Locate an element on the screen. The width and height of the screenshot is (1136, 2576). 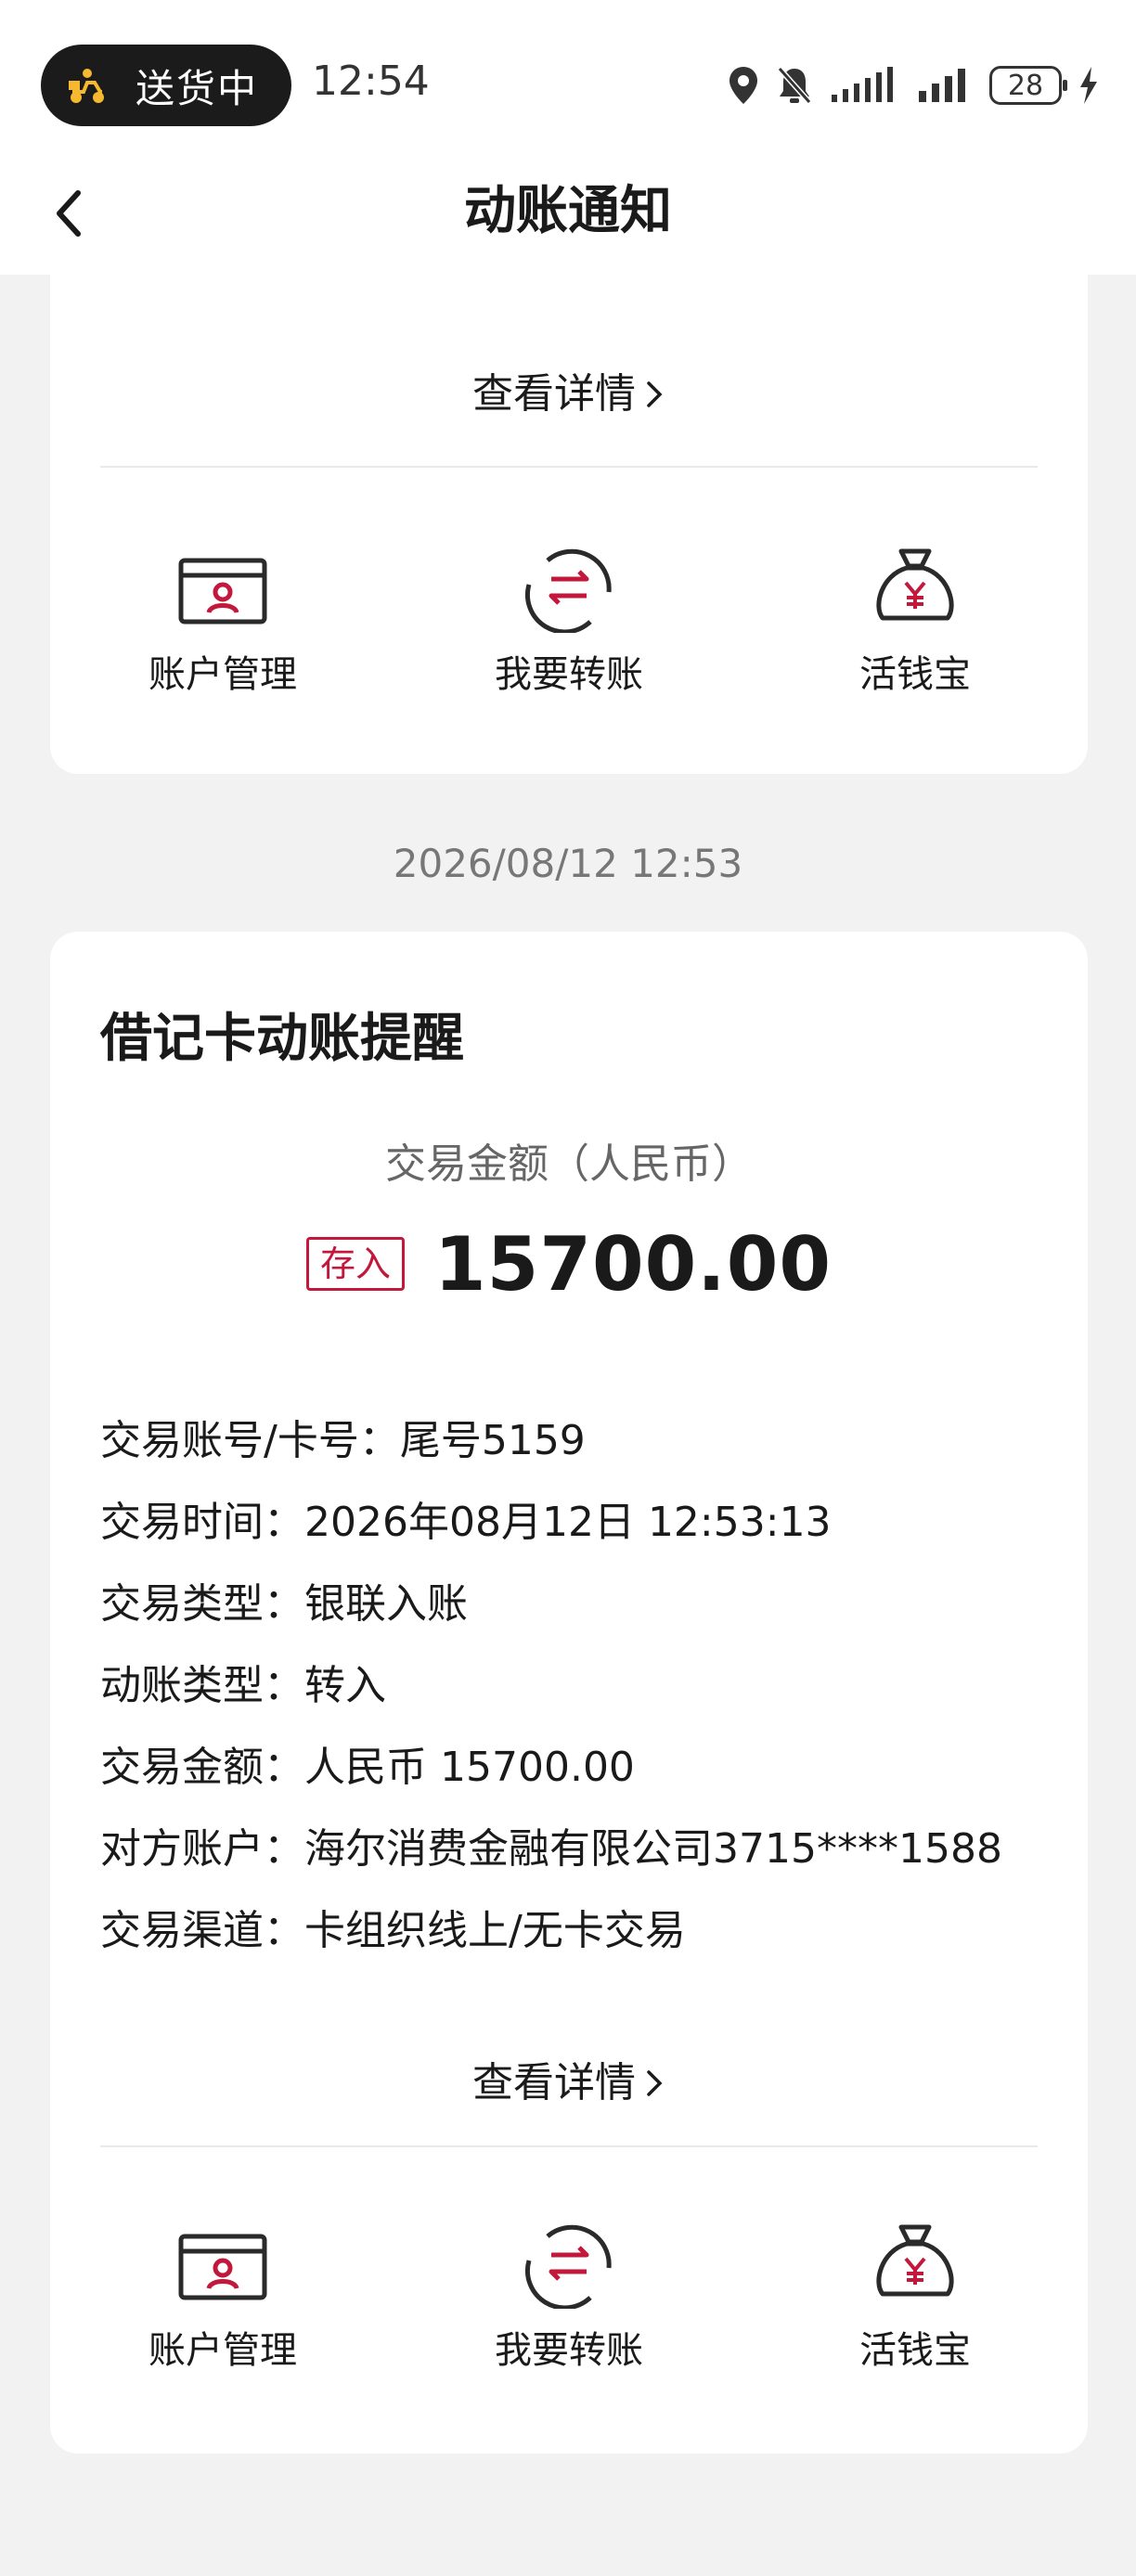
mute-bell-icon is located at coordinates (794, 86).